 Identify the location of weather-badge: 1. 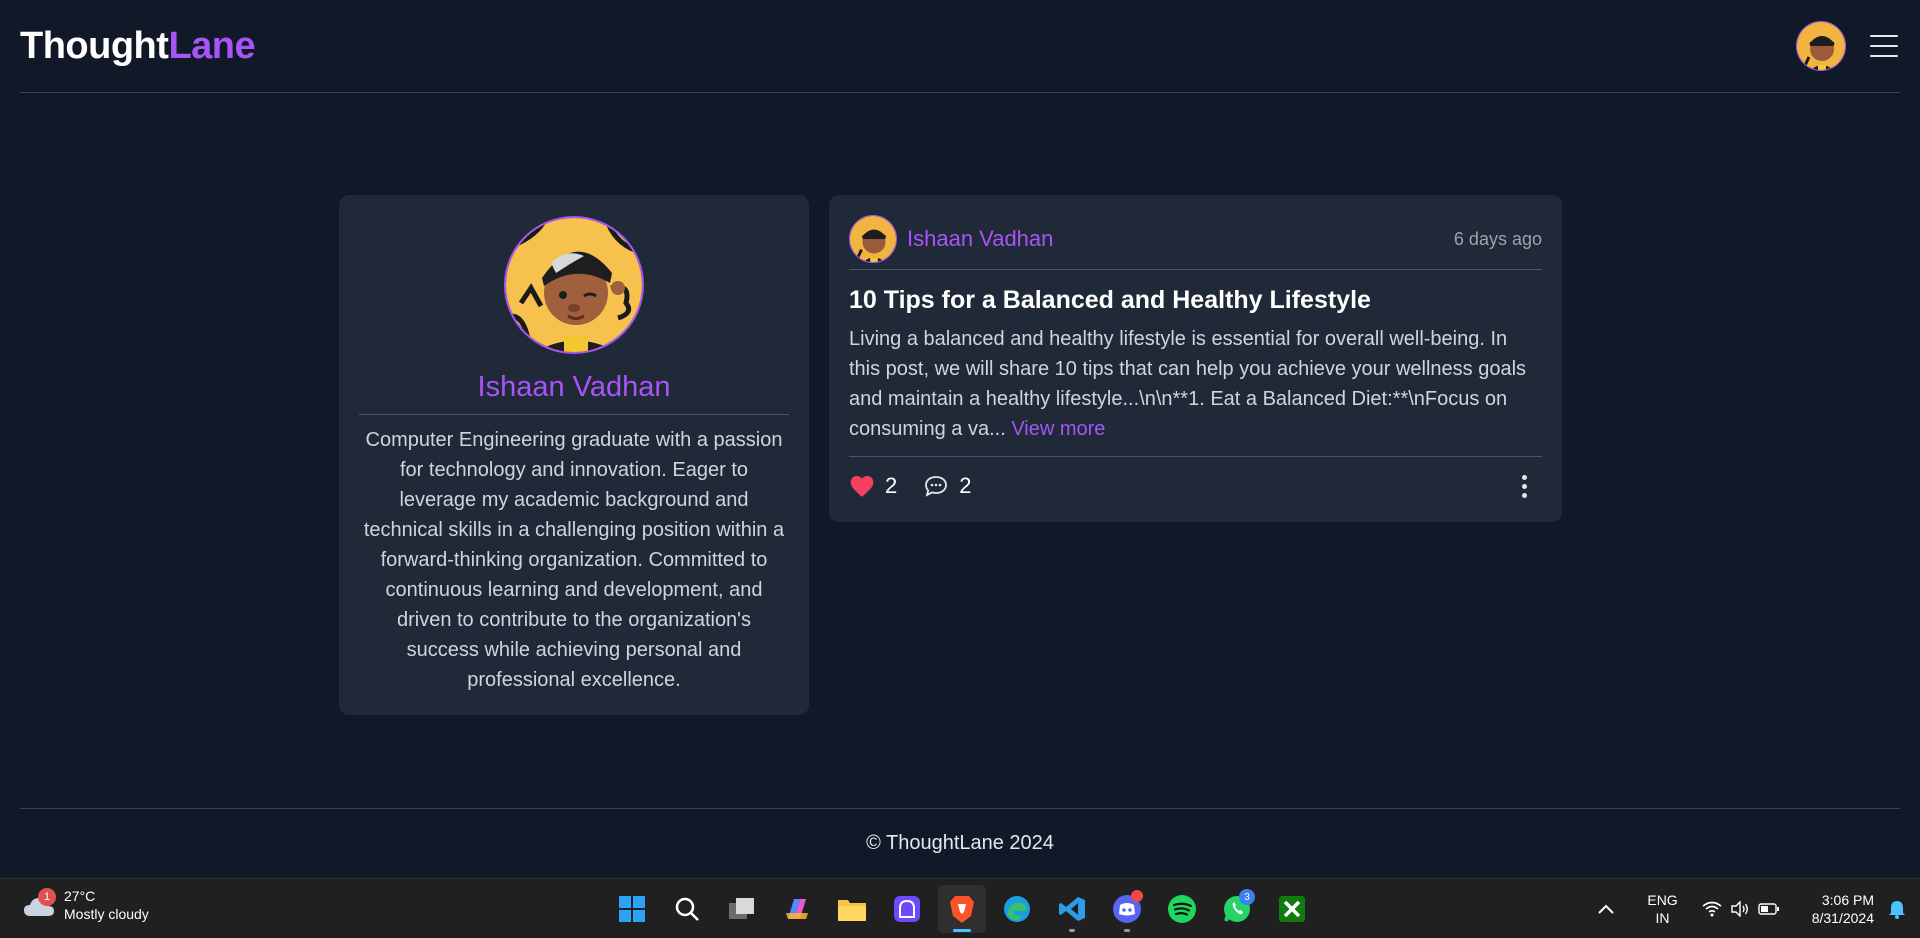
(47, 897).